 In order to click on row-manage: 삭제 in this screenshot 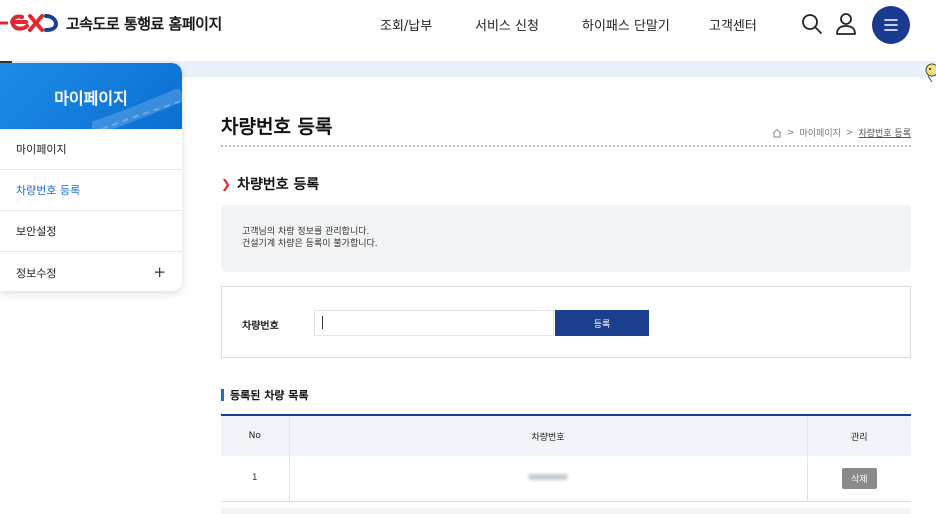, I will do `click(858, 479)`.